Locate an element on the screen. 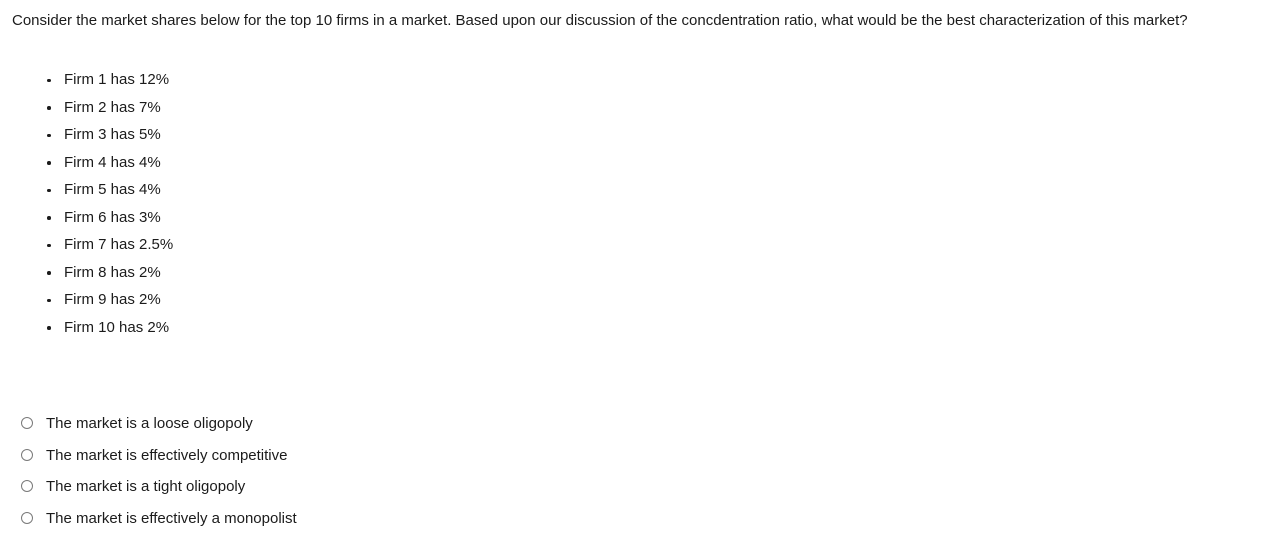  answer-option-label: The market is a loose oligopoly is located at coordinates (149, 423).